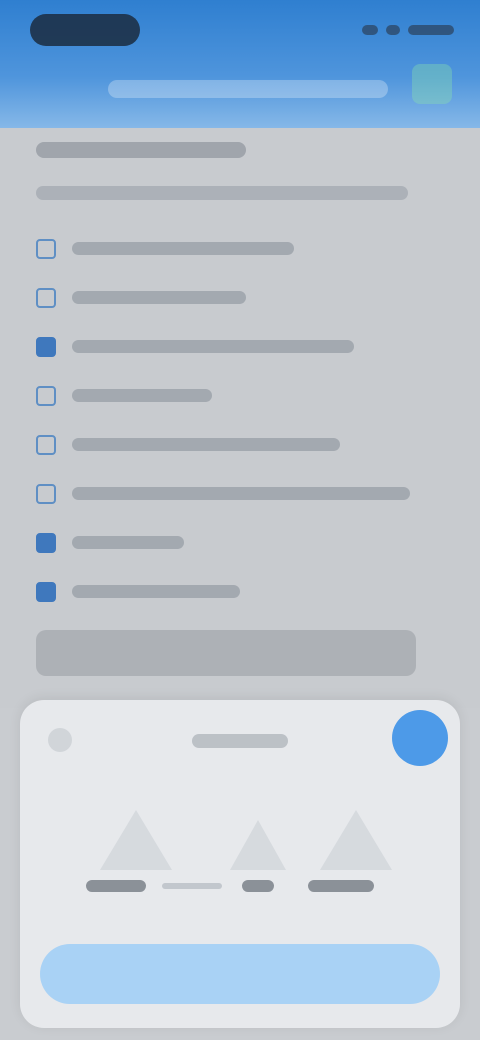  What do you see at coordinates (258, 845) in the screenshot?
I see `option-2-icon` at bounding box center [258, 845].